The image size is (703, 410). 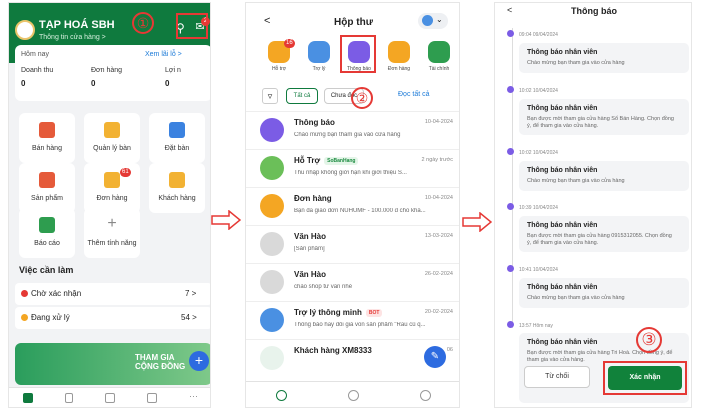 I want to click on pending-icon, so click(x=24, y=293).